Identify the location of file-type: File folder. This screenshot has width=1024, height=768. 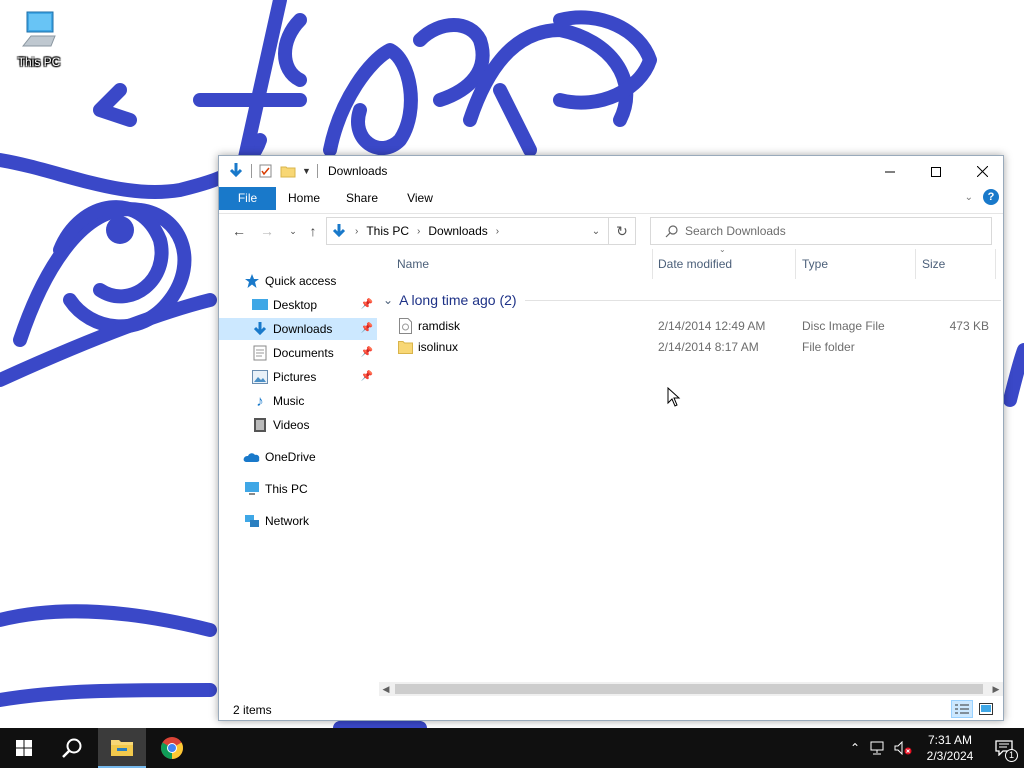
(828, 347).